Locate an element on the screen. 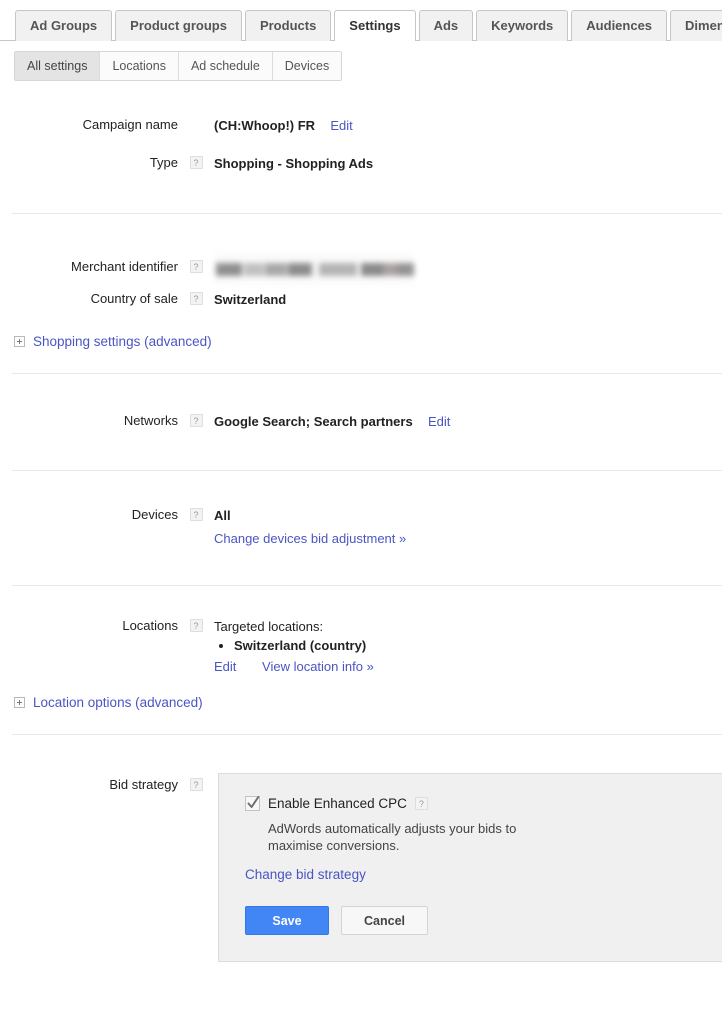  tab-label: Ad Groups is located at coordinates (64, 25).